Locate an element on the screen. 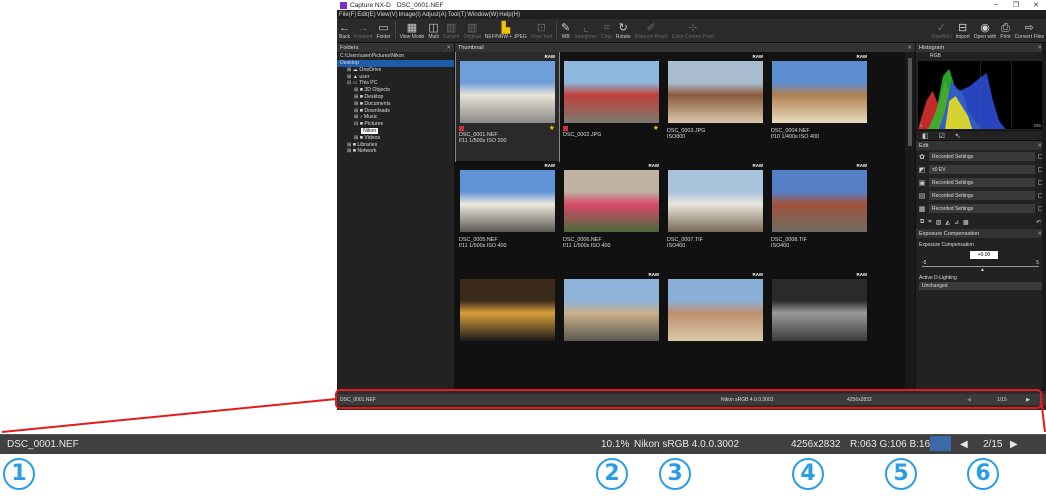 The height and width of the screenshot is (496, 1046). big-status-page: 2/15 is located at coordinates (993, 444).